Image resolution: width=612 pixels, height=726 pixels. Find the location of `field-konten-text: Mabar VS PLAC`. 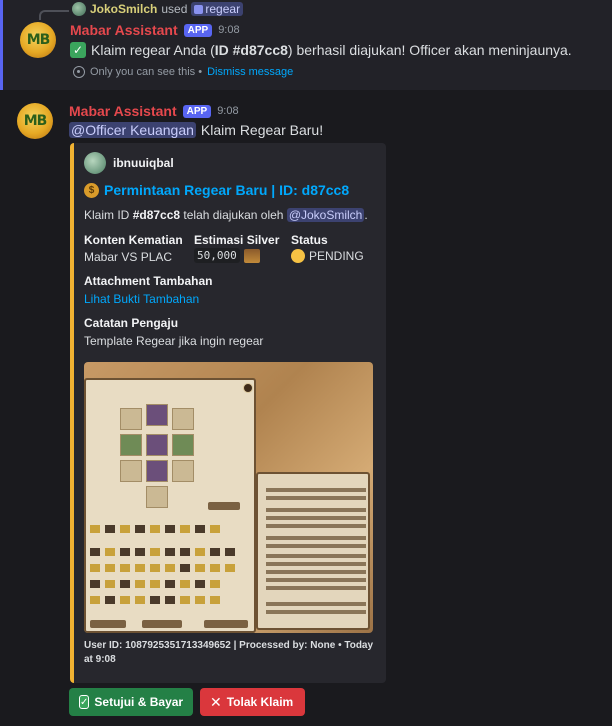

field-konten-text: Mabar VS PLAC is located at coordinates (128, 257).